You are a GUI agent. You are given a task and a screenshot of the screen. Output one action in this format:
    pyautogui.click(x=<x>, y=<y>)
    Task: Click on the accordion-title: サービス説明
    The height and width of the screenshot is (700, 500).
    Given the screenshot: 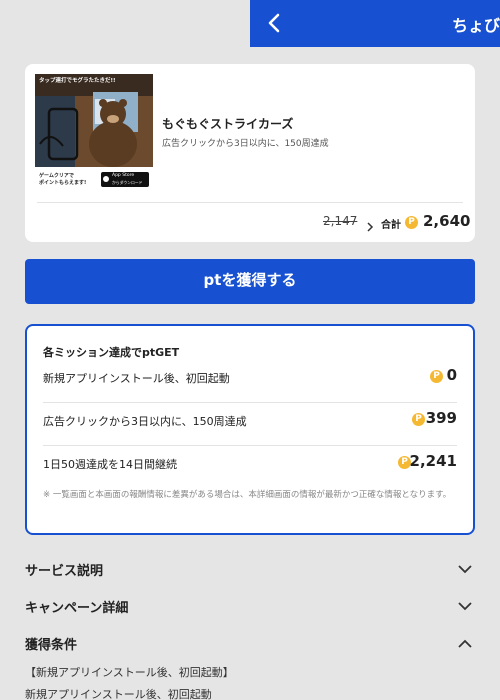 What is the action you would take?
    pyautogui.click(x=64, y=571)
    